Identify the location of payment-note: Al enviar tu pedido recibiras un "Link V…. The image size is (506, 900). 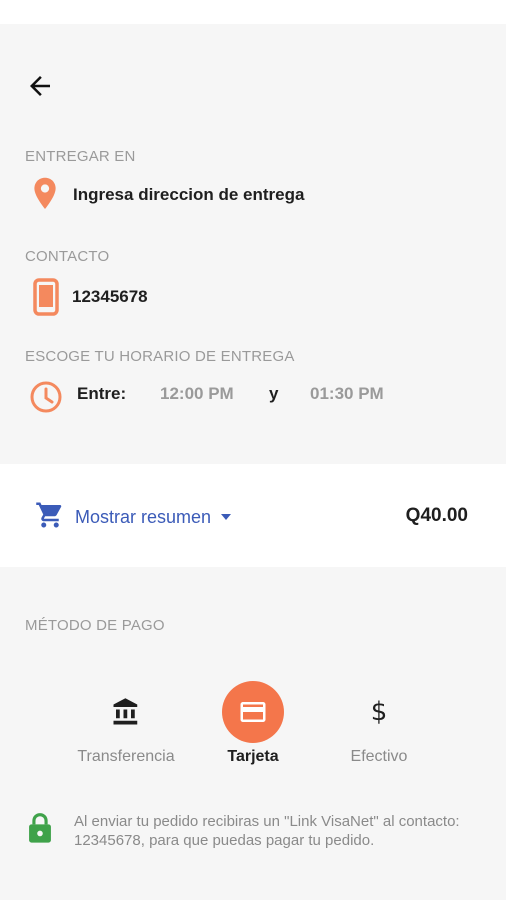
(267, 831).